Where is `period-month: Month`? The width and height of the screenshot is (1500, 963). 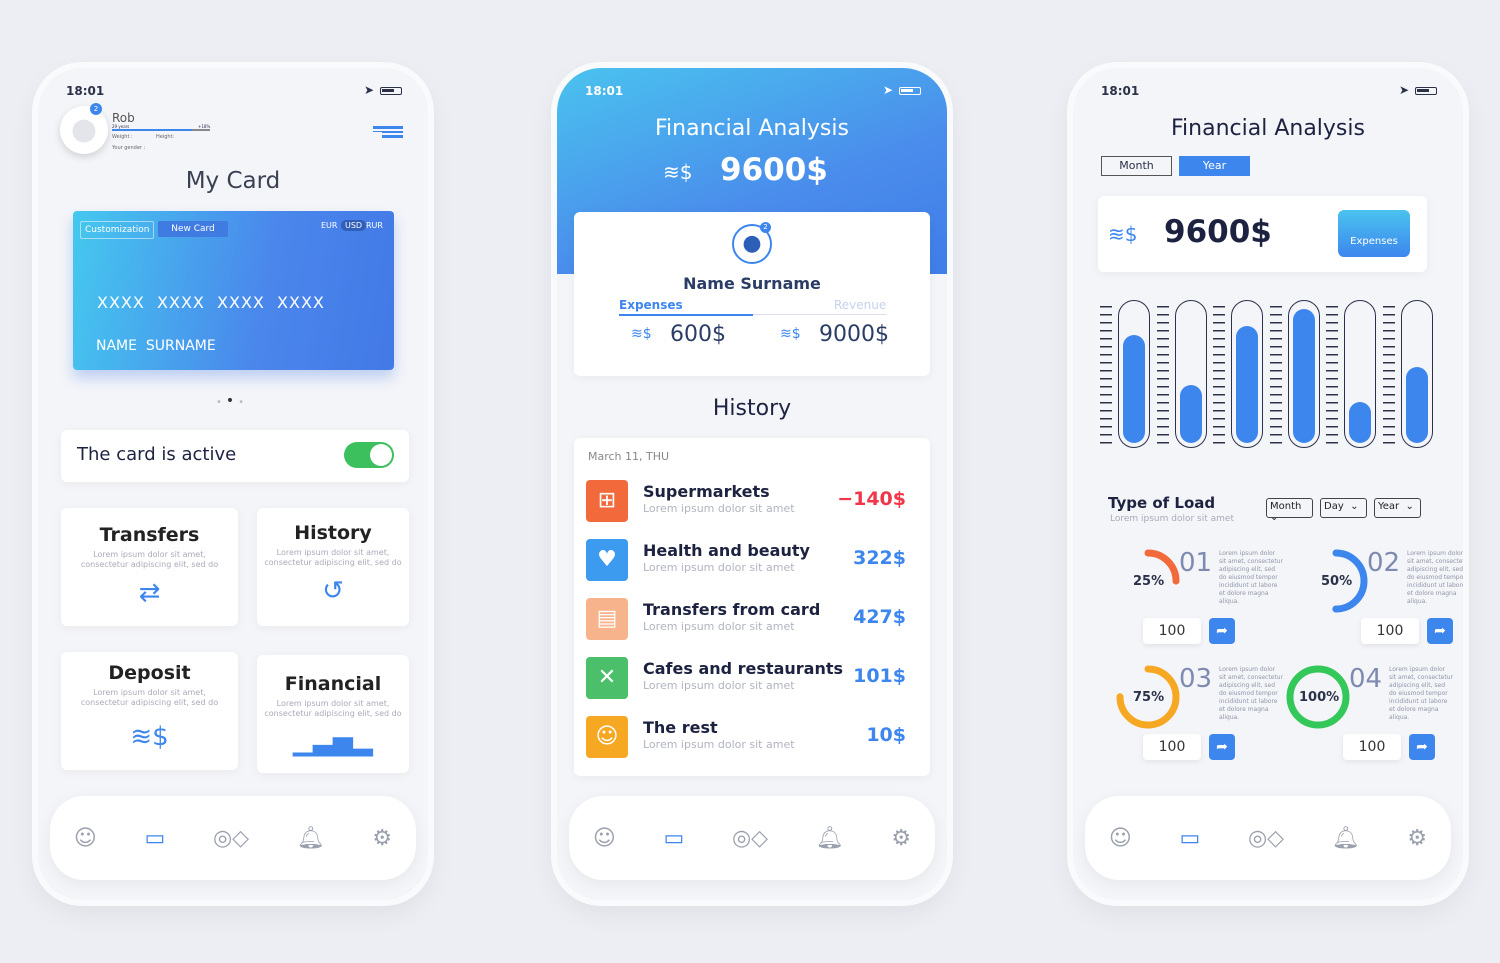
period-month: Month is located at coordinates (1136, 166).